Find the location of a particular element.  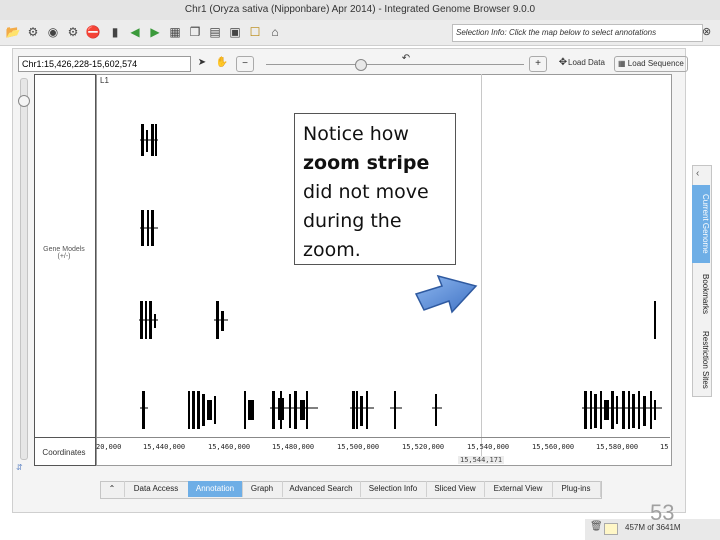

home-icon: ⌂ is located at coordinates (275, 32).